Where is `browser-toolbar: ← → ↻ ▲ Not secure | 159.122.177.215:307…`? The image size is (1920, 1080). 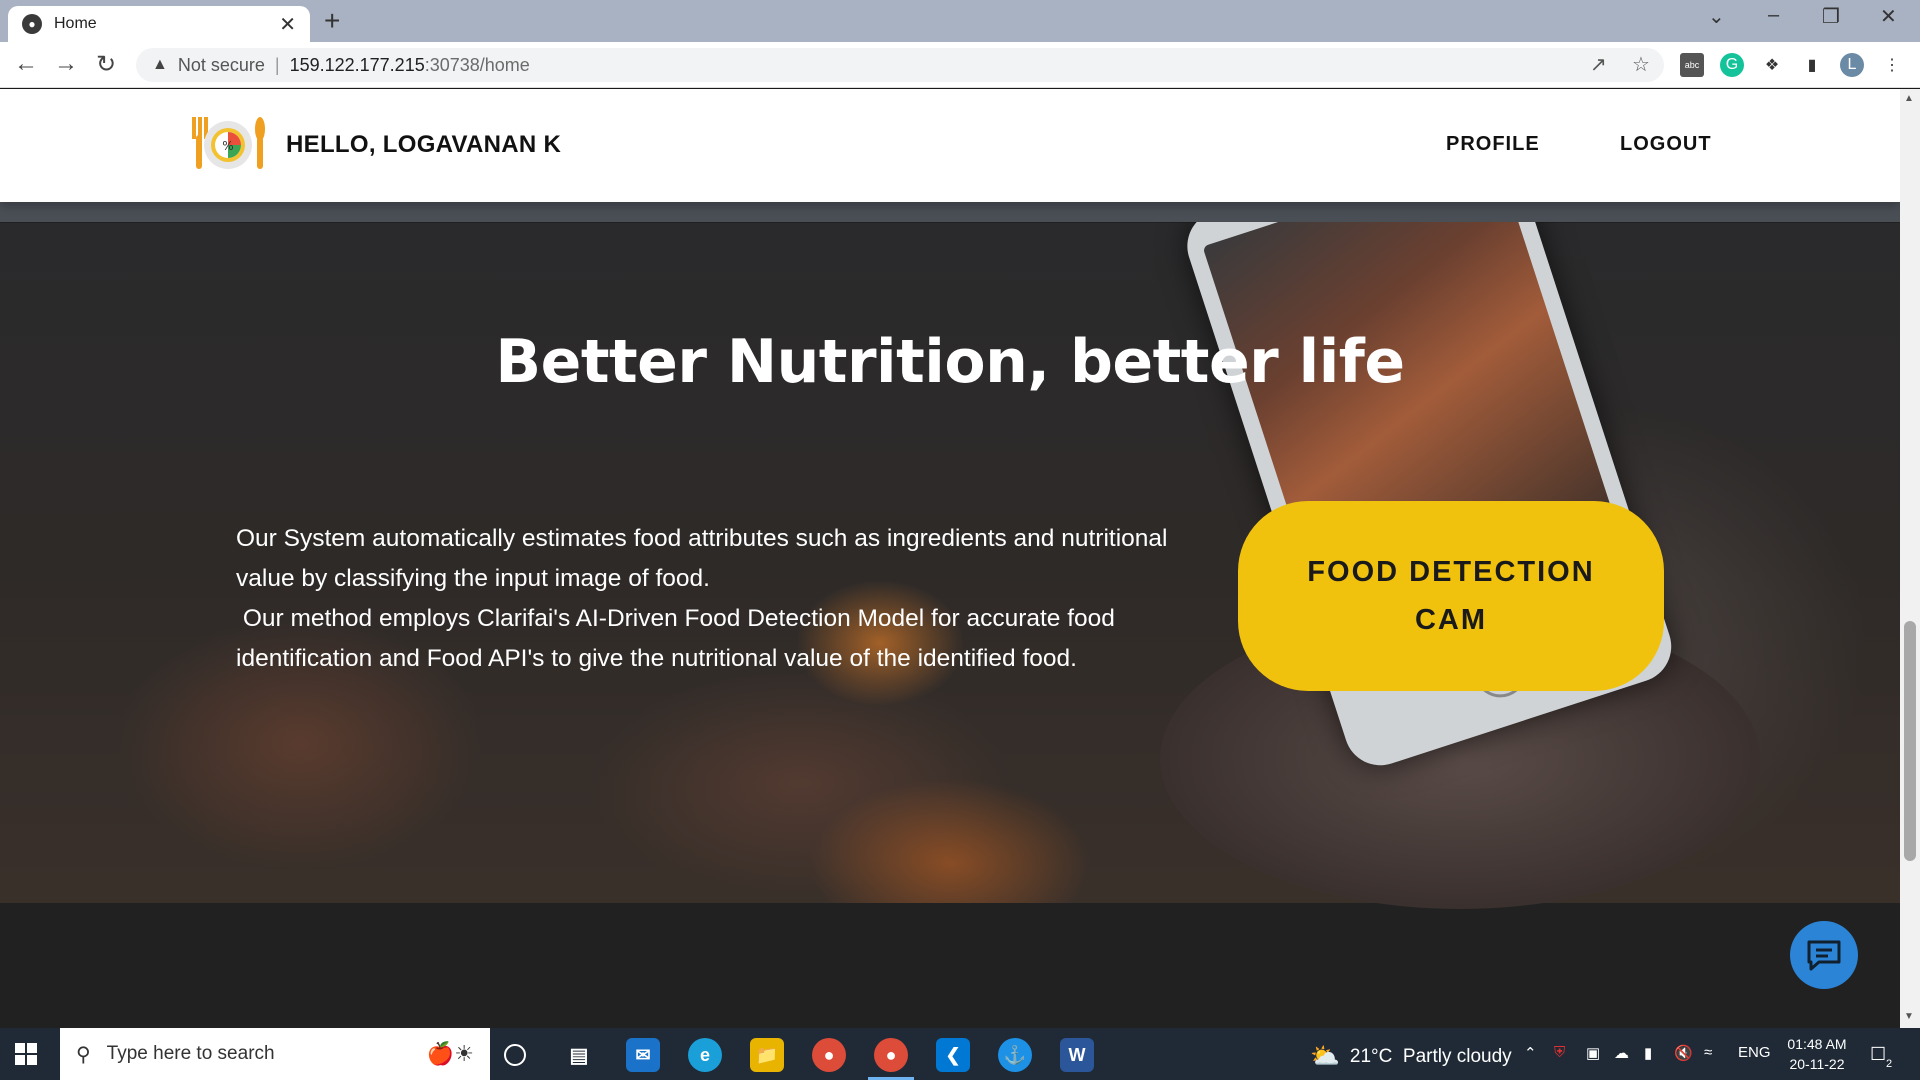
browser-toolbar: ← → ↻ ▲ Not secure | 159.122.177.215:307… is located at coordinates (960, 65).